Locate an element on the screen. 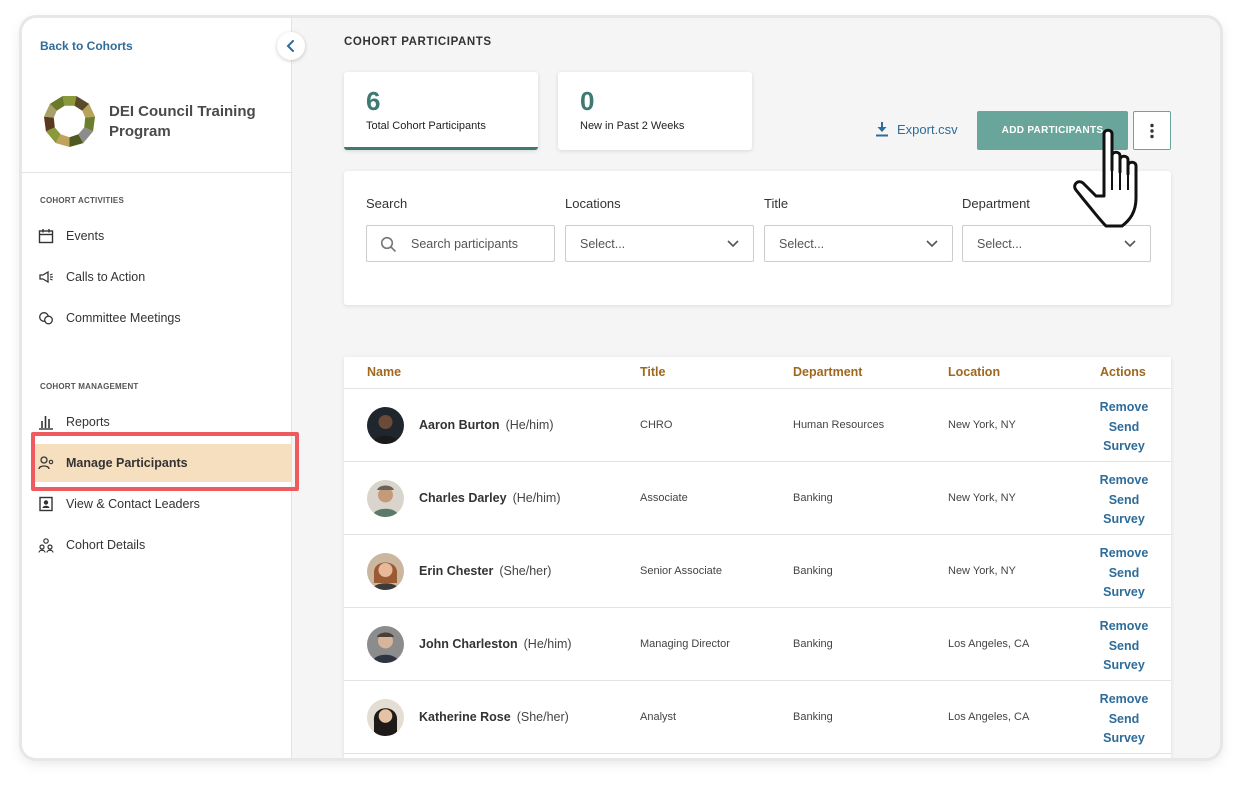 Image resolution: width=1247 pixels, height=788 pixels. export-label: Export.csv is located at coordinates (927, 129).